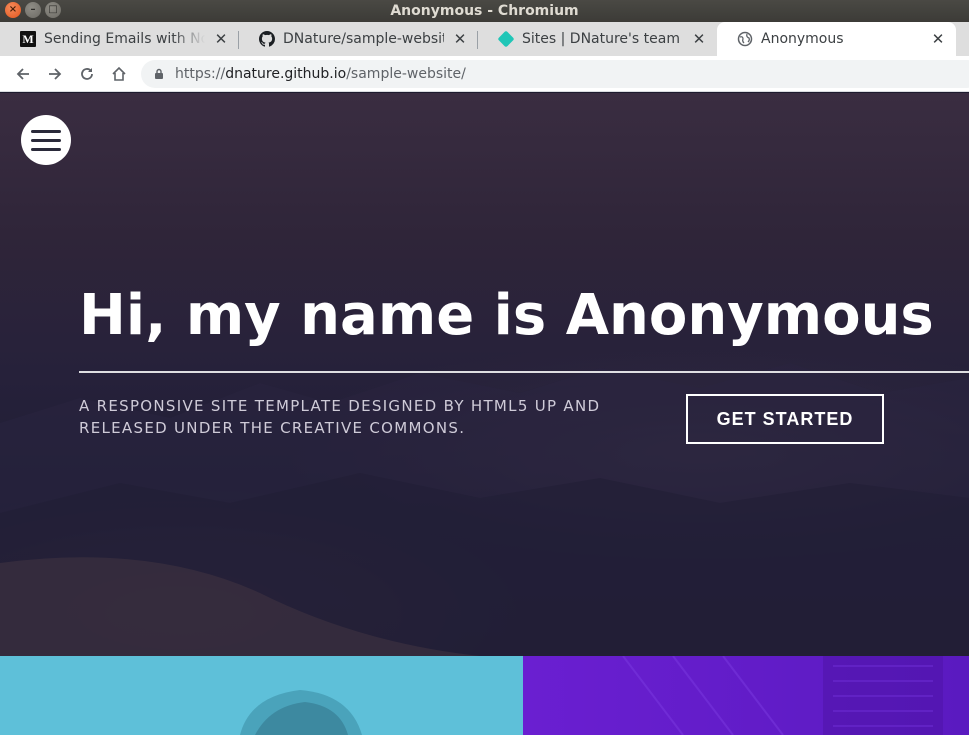 The height and width of the screenshot is (735, 969). I want to click on hero-divider, so click(524, 372).